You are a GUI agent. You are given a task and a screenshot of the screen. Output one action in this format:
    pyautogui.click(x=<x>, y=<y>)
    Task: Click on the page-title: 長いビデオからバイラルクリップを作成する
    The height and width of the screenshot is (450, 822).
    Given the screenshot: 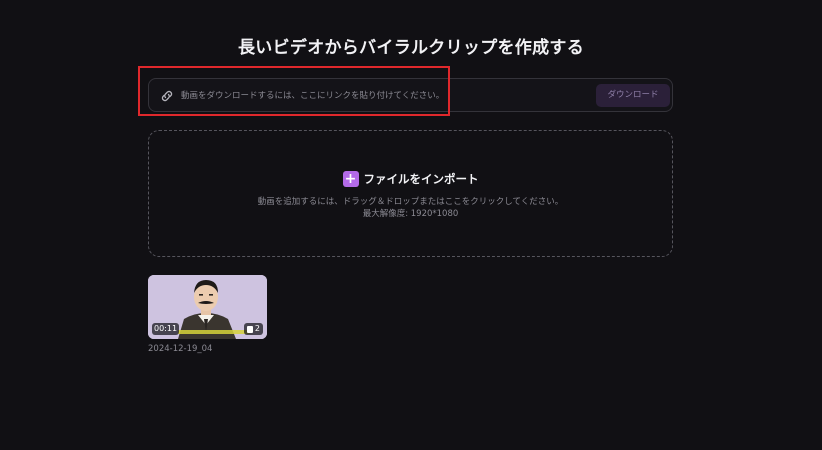 What is the action you would take?
    pyautogui.click(x=411, y=48)
    